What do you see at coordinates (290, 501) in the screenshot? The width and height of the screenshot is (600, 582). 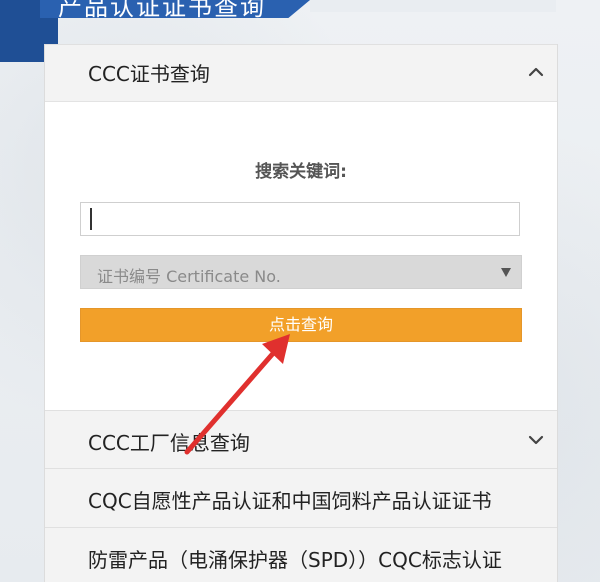 I see `accordion-label: CQC自愿性产品认证和中国饲料产品认证证书` at bounding box center [290, 501].